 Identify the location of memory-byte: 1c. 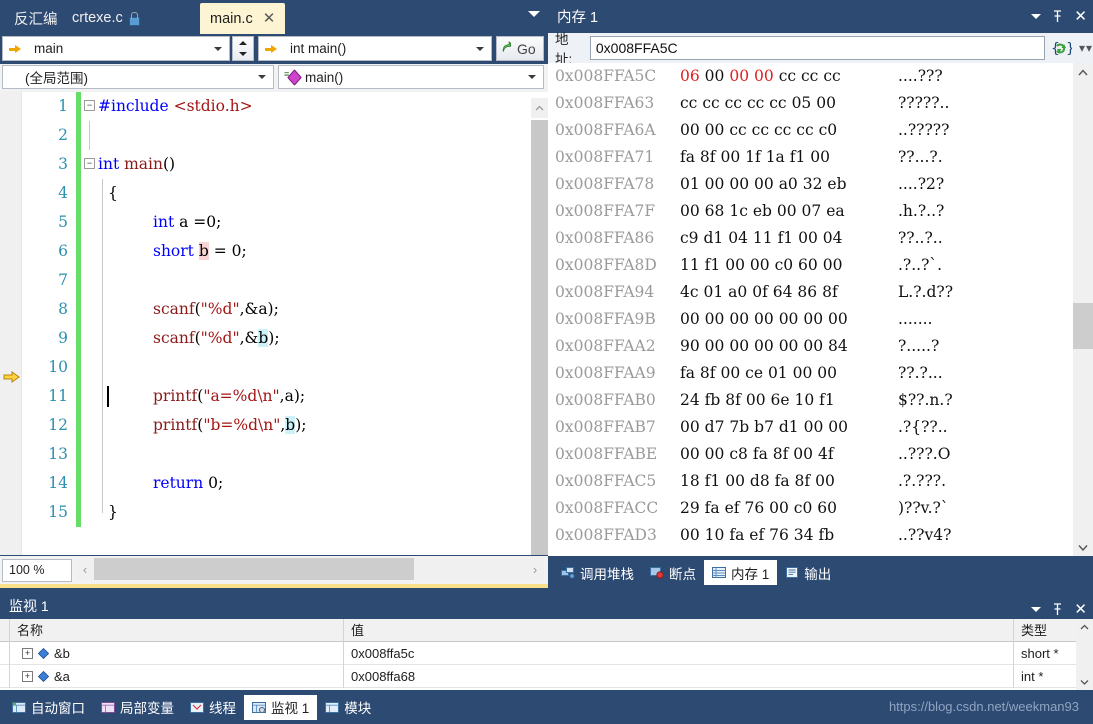
(738, 211).